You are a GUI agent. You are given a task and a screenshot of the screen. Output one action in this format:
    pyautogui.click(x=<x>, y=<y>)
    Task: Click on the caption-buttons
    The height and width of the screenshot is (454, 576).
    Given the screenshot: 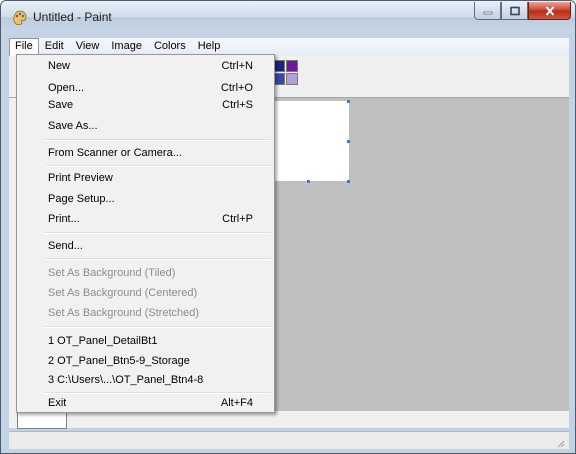 What is the action you would take?
    pyautogui.click(x=522, y=11)
    